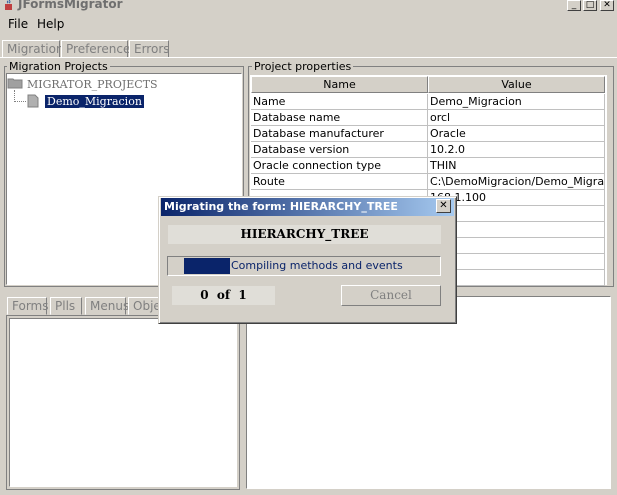 The height and width of the screenshot is (495, 617). Describe the element at coordinates (516, 118) in the screenshot. I see `property-value-cell: orcl` at that location.